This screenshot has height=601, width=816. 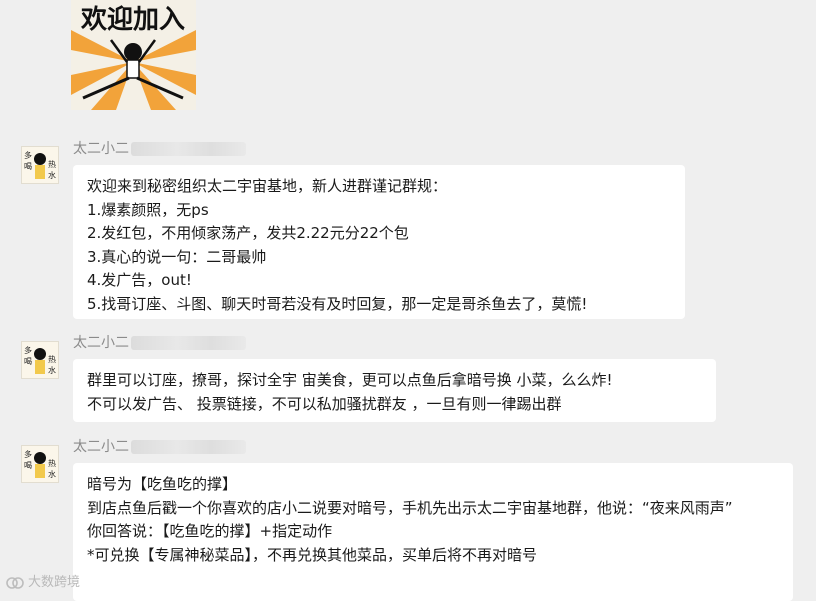 What do you see at coordinates (162, 484) in the screenshot?
I see `message-line: 暗号为【吃鱼吃的撑】` at bounding box center [162, 484].